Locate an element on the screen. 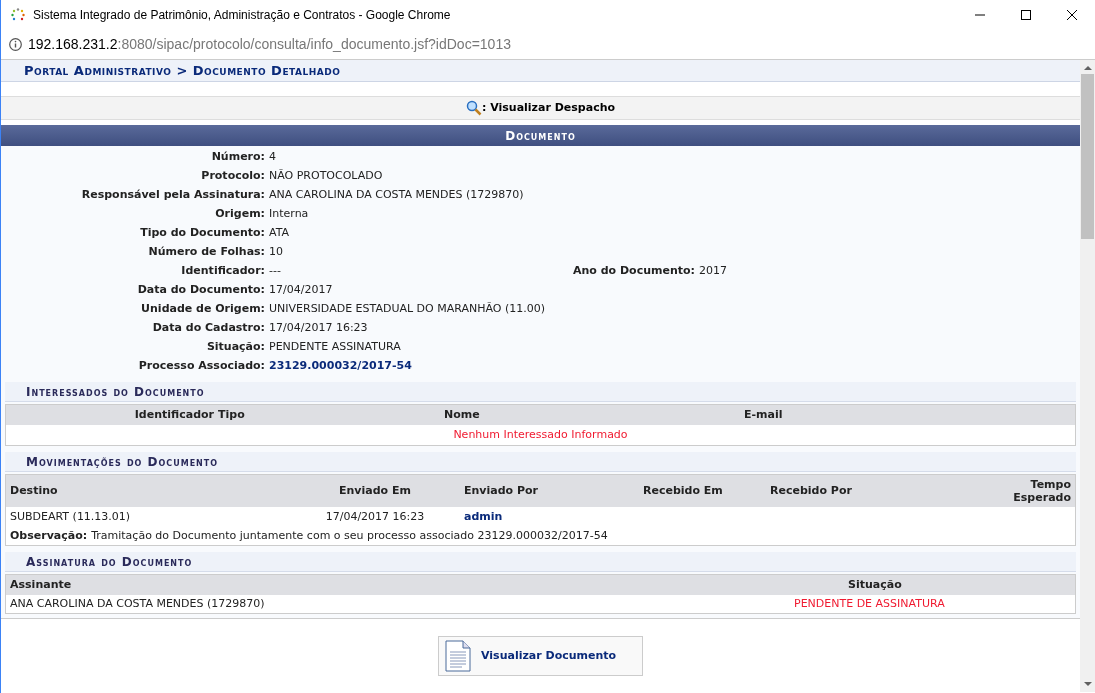 This screenshot has width=1095, height=693. column-header: Enviado Em is located at coordinates (375, 490).